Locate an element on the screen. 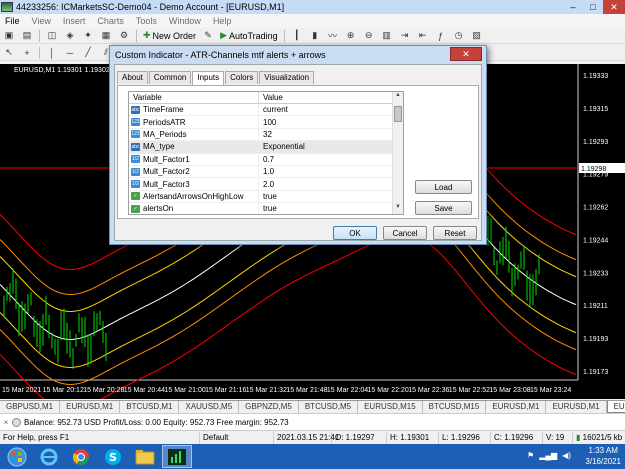  metaeditor-icon: ✎ is located at coordinates (208, 36).